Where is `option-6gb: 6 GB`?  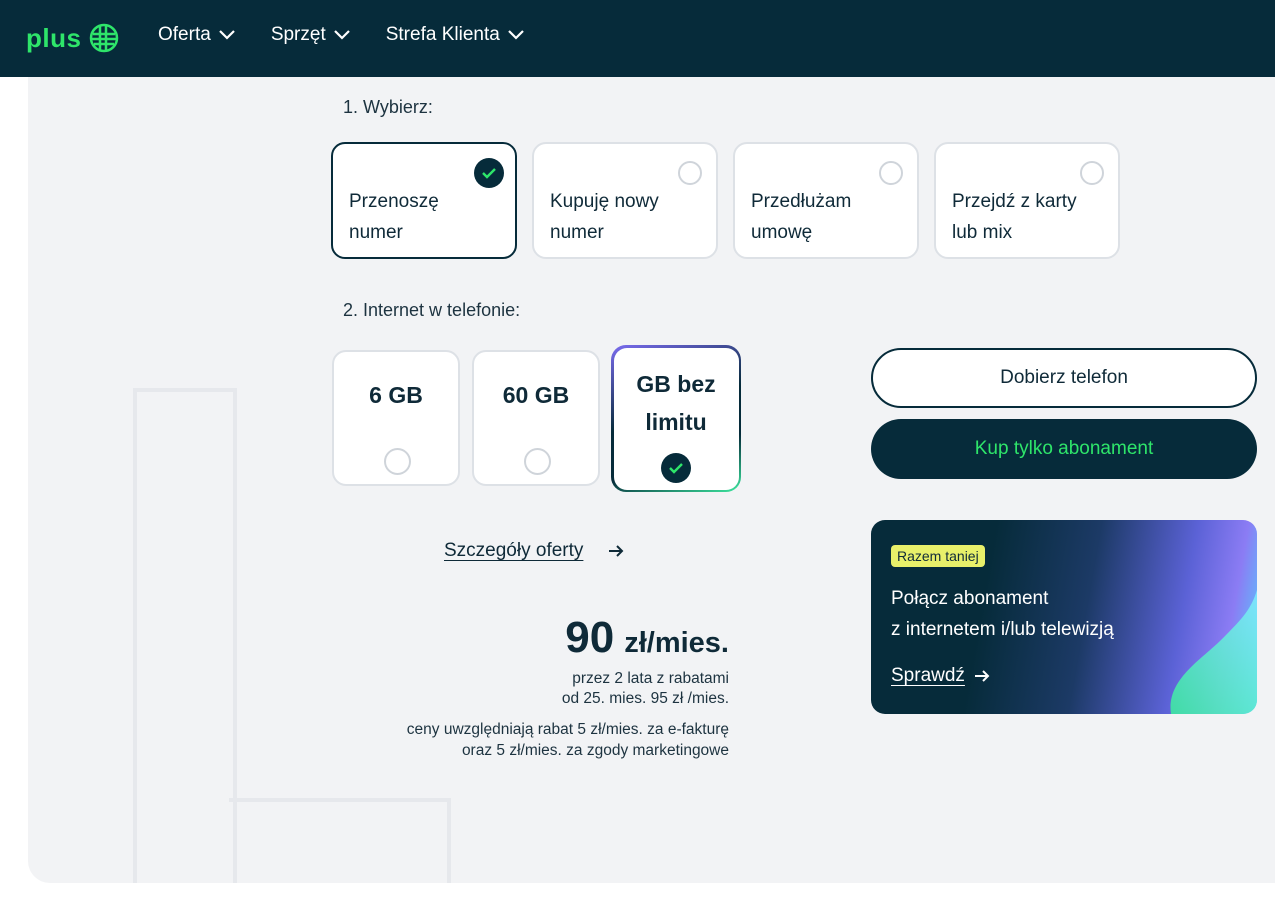 option-6gb: 6 GB is located at coordinates (396, 418).